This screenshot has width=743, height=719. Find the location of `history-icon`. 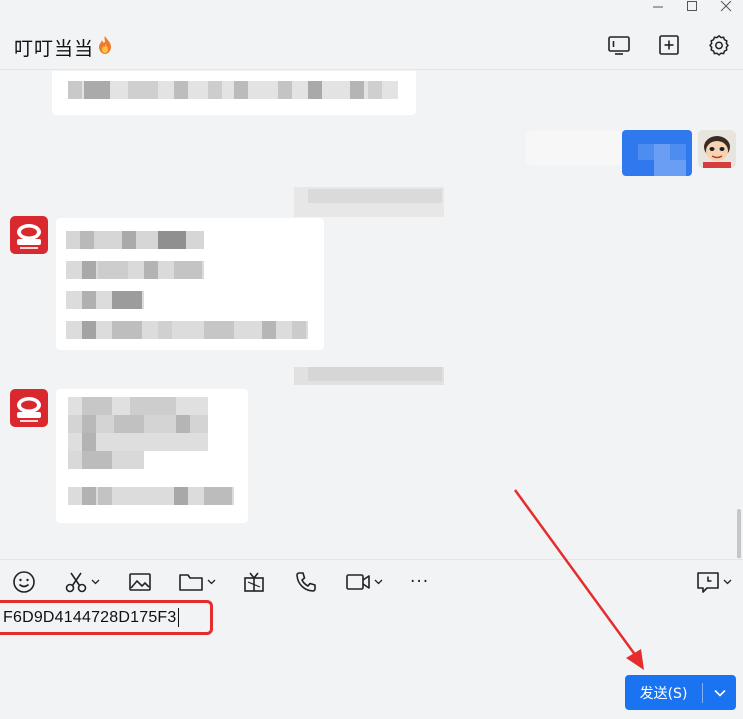

history-icon is located at coordinates (714, 582).